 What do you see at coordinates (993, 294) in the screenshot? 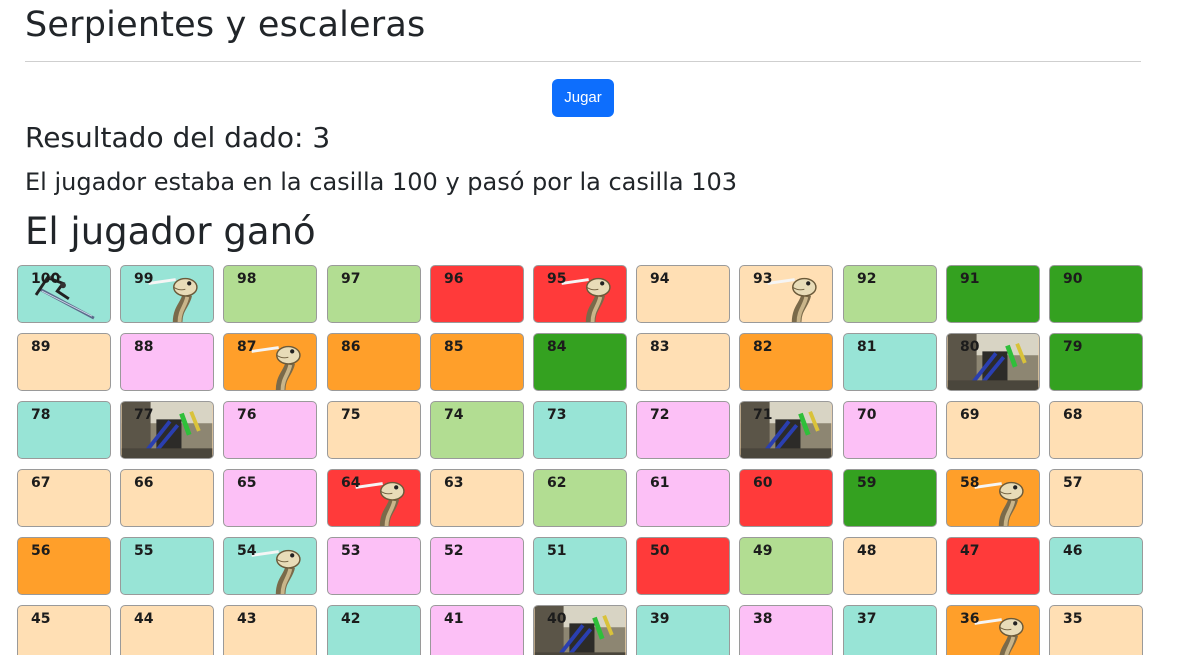
I see `board-cell-91: 91` at bounding box center [993, 294].